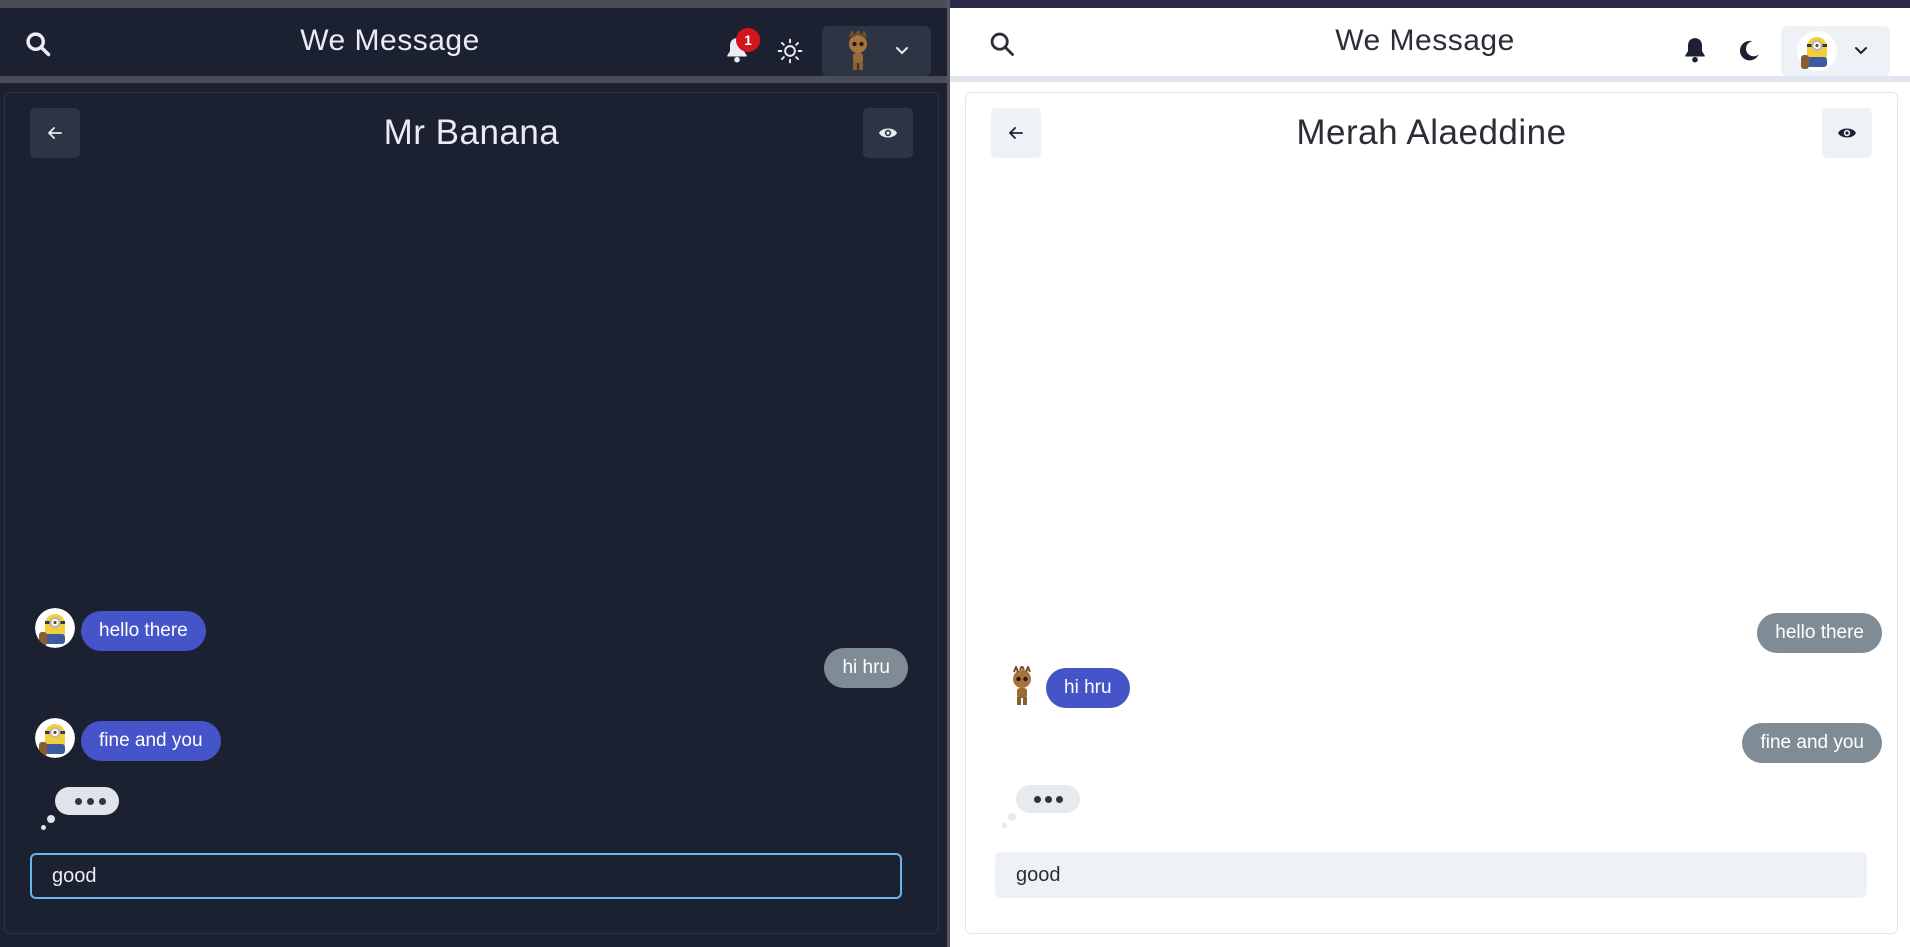 The image size is (1910, 947). I want to click on brand-title: We Message, so click(390, 40).